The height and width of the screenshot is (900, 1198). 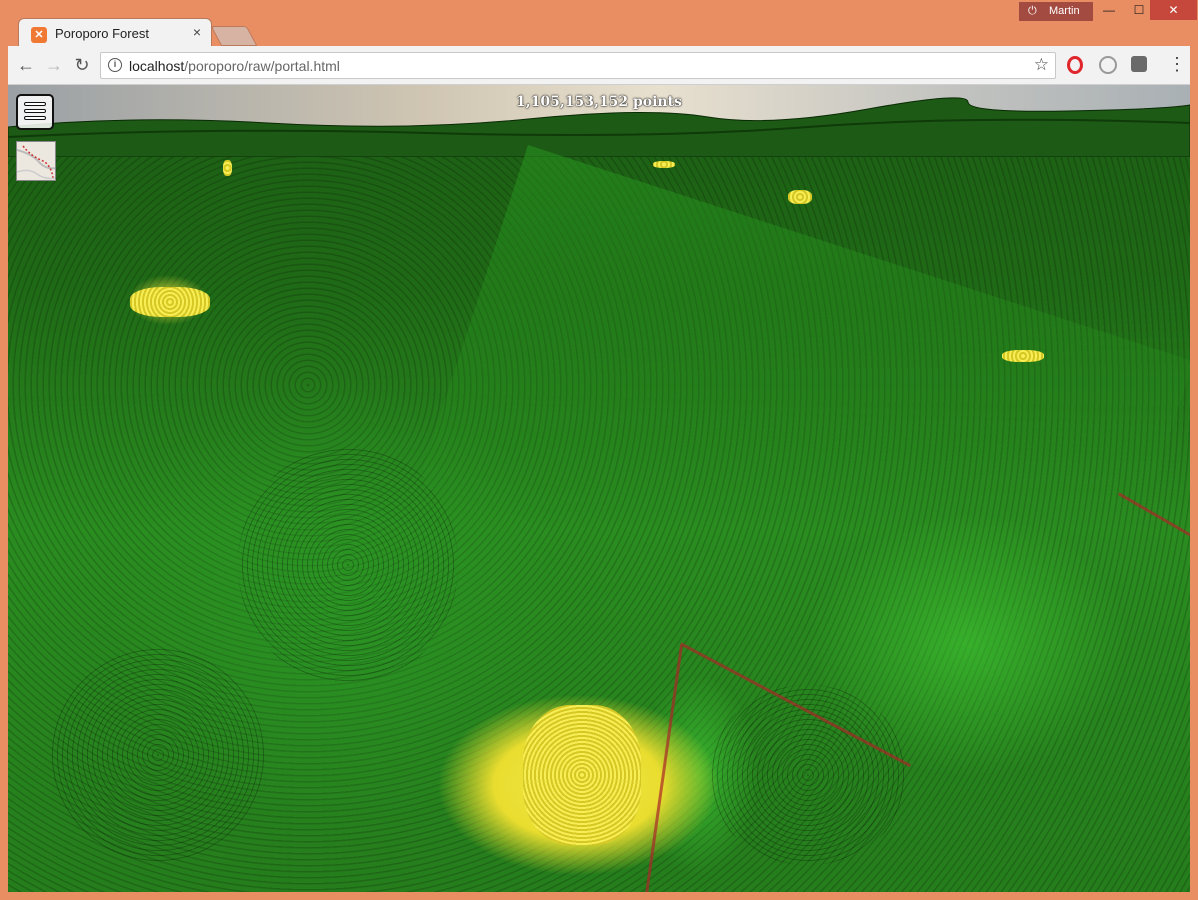 I want to click on xampp-icon: ✕, so click(x=39, y=35).